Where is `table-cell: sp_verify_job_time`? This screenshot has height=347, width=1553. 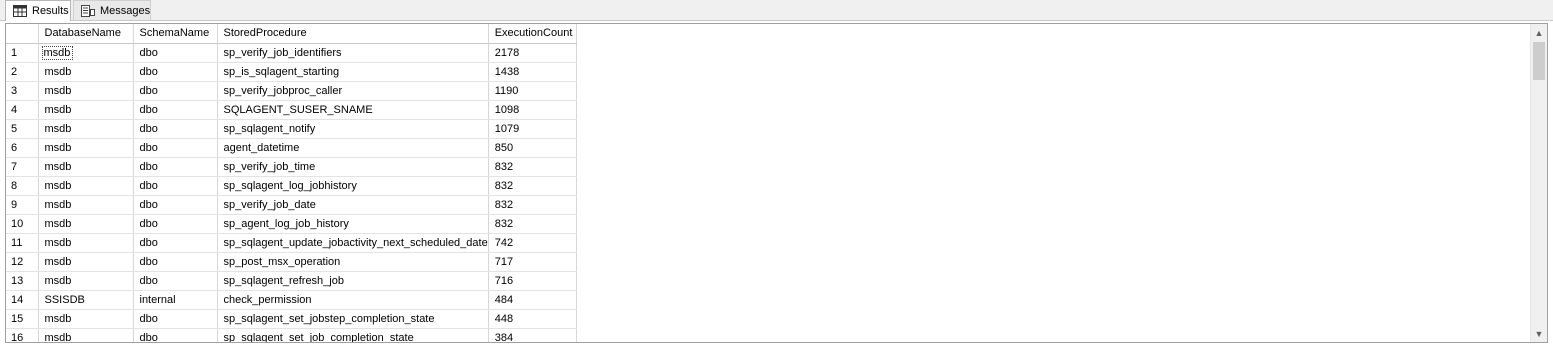
table-cell: sp_verify_job_time is located at coordinates (353, 167).